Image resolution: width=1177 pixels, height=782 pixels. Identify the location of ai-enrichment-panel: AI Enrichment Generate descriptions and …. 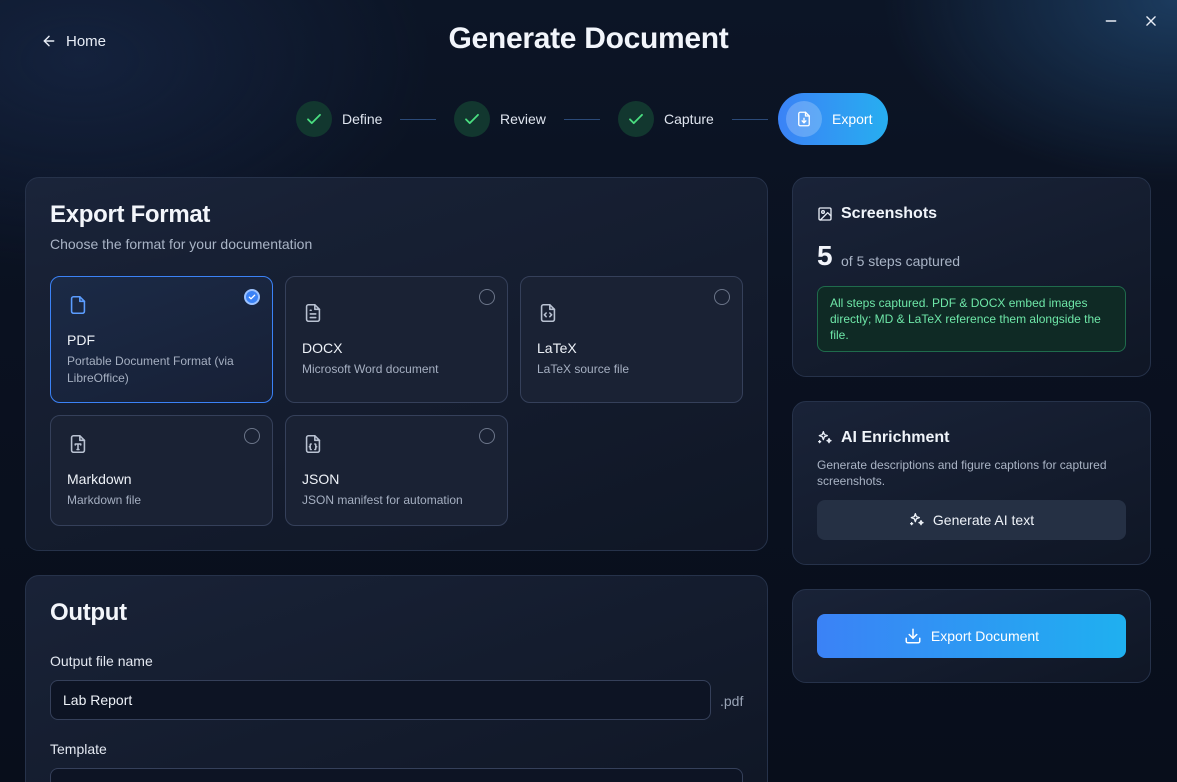
(971, 483).